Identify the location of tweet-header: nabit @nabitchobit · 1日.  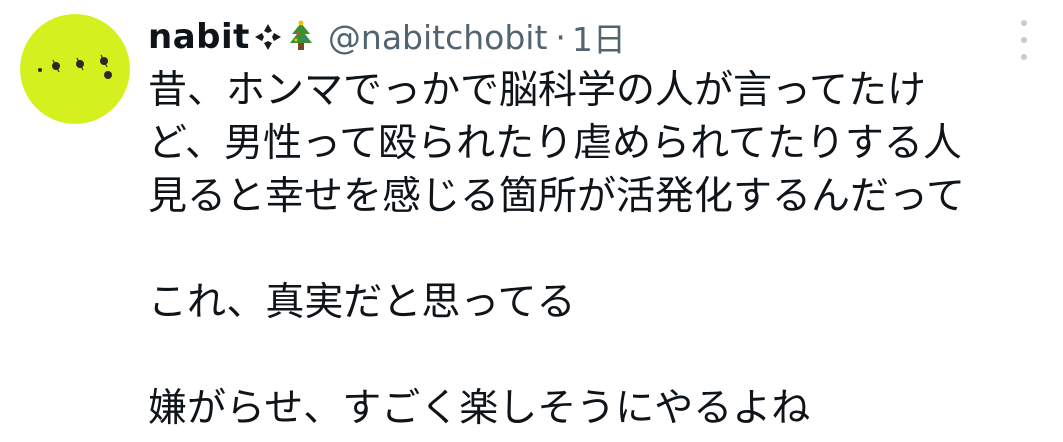
(387, 37).